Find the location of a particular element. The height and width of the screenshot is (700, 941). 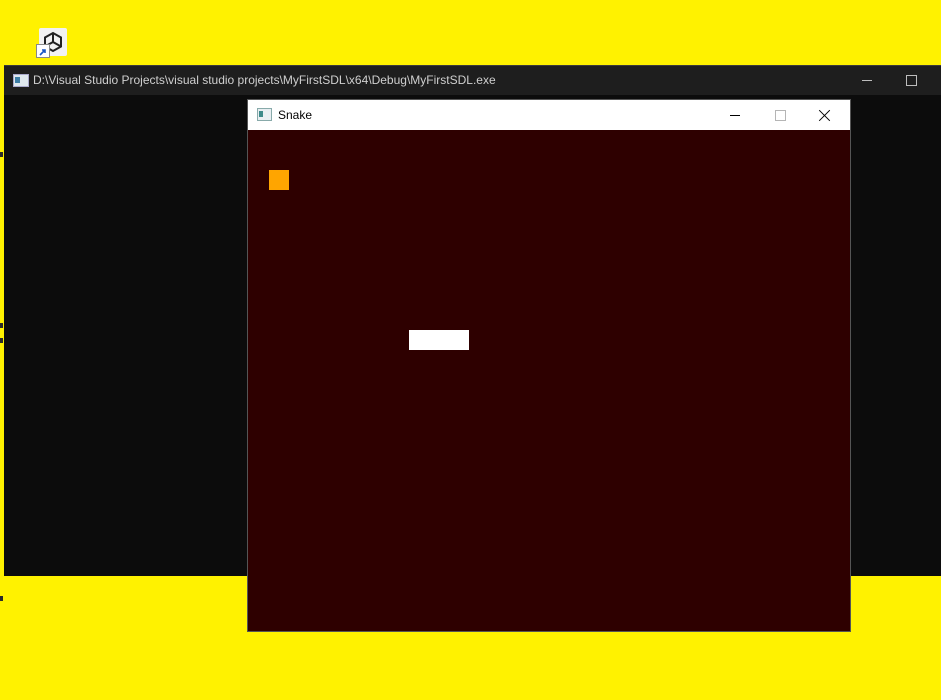

console-app-icon is located at coordinates (21, 80).